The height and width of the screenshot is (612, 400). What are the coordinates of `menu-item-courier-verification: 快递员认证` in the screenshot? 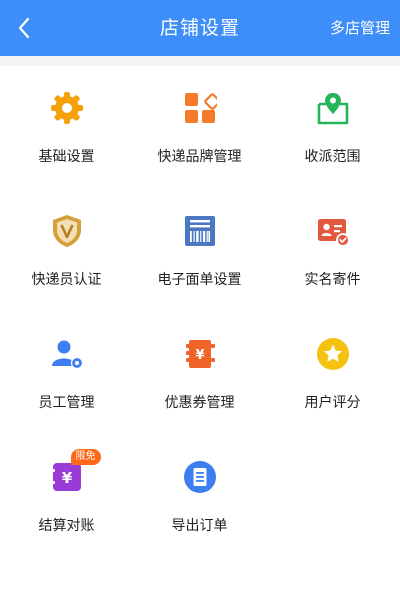 It's located at (66, 250).